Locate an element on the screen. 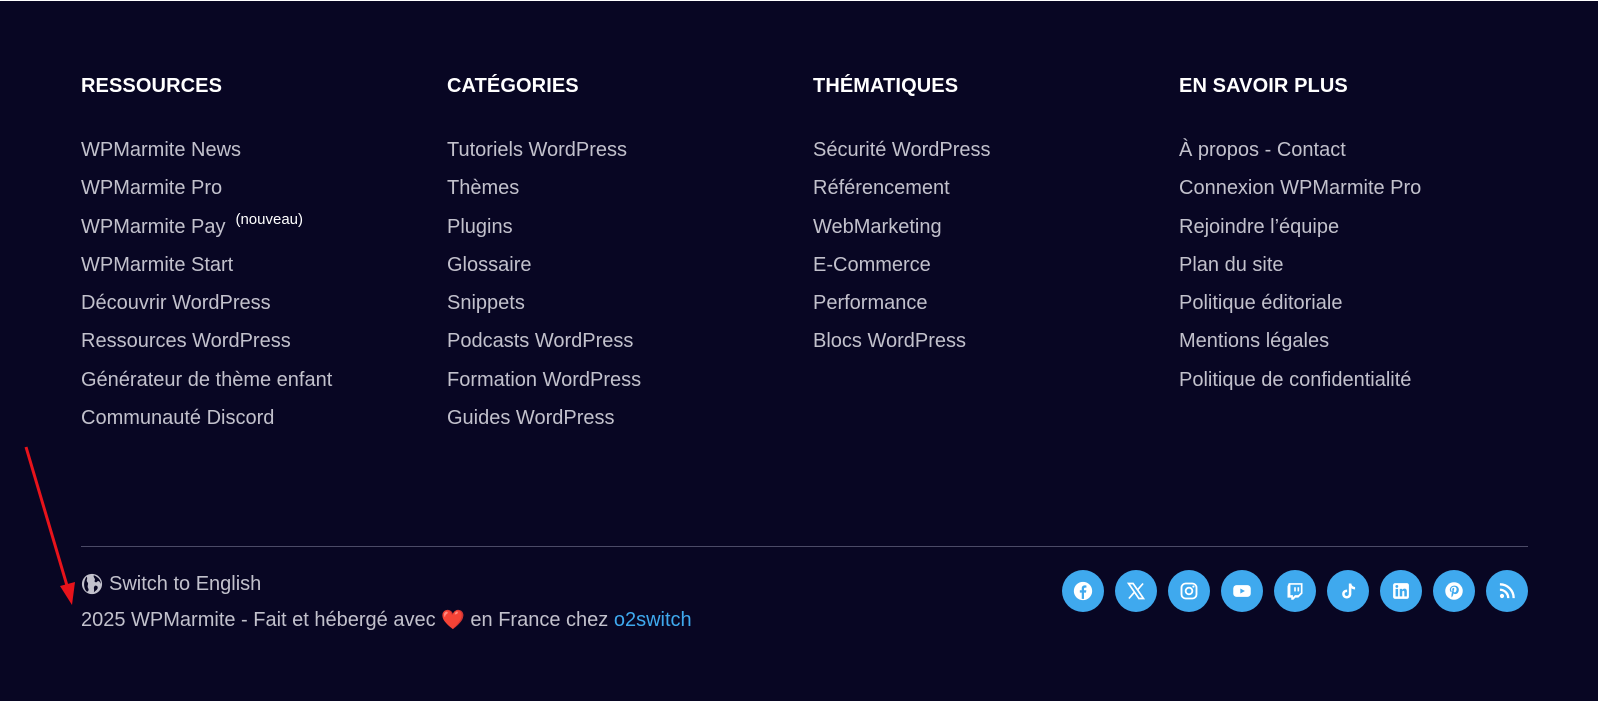 This screenshot has width=1600, height=703. list-item: À propos - Contact is located at coordinates (1359, 156).